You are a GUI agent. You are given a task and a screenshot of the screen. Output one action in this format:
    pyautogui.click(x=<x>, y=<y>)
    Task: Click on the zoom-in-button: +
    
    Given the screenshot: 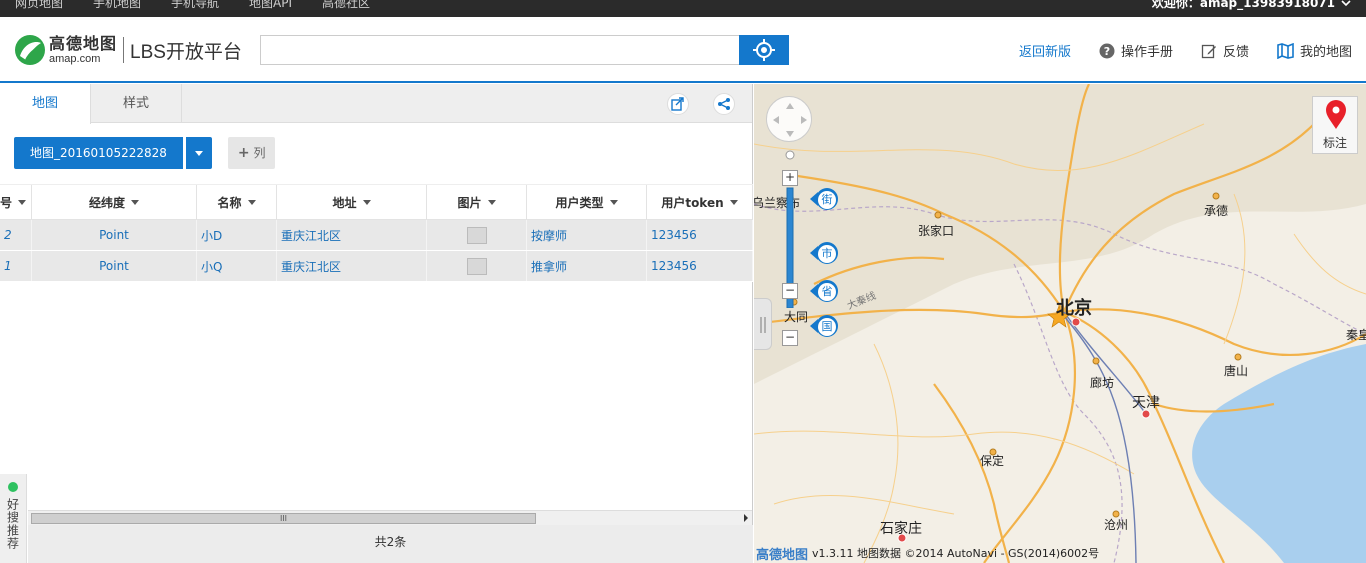 What is the action you would take?
    pyautogui.click(x=790, y=178)
    